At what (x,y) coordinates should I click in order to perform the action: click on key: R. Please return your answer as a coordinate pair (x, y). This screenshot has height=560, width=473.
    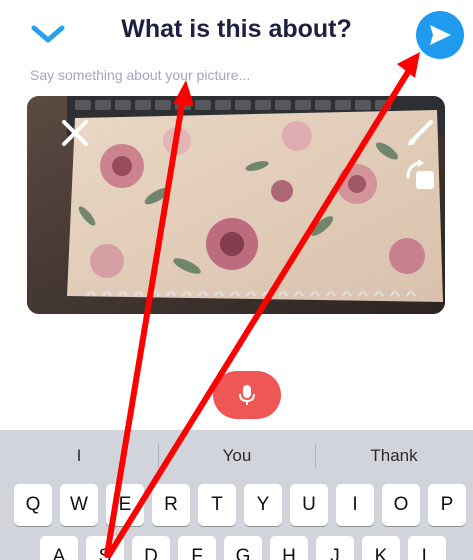
    Looking at the image, I should click on (171, 505).